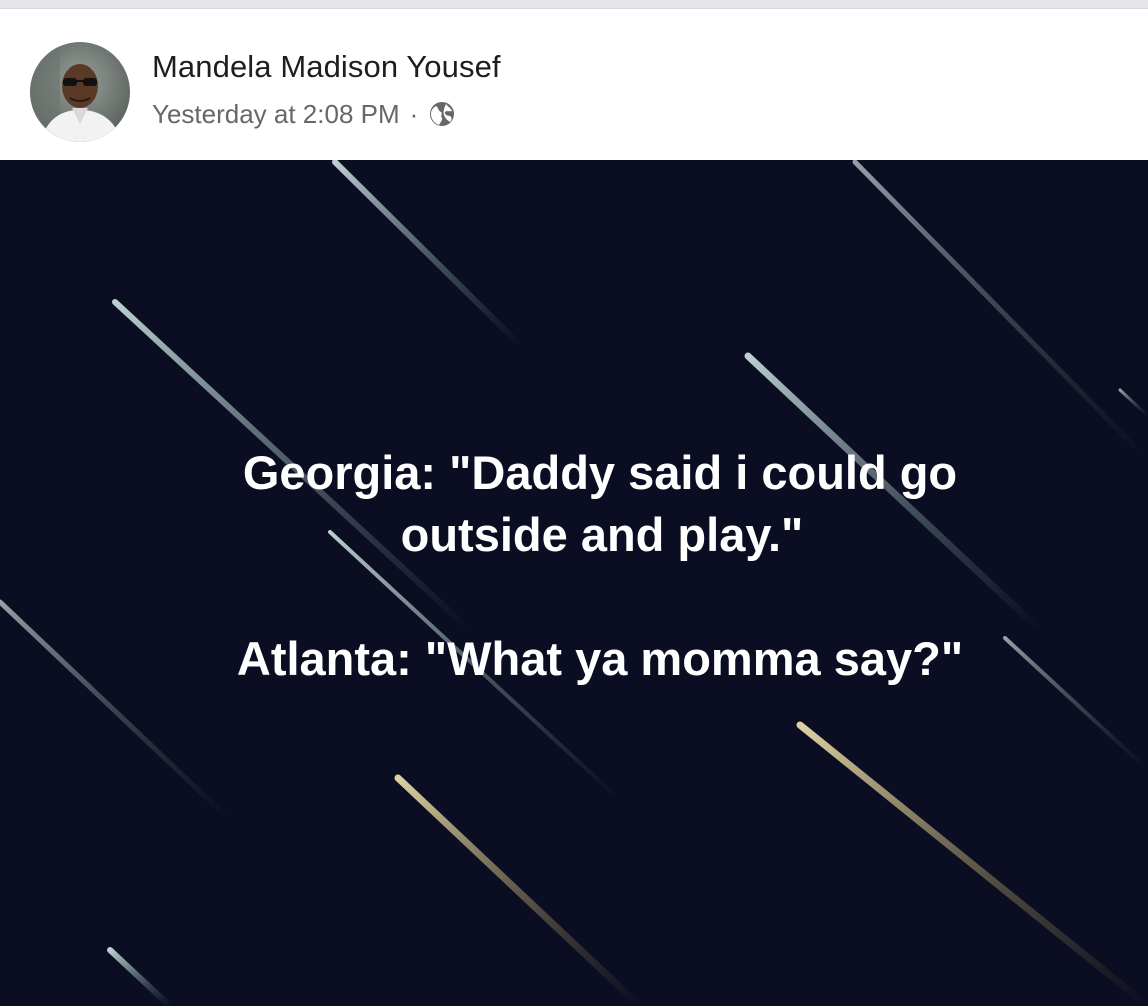 The image size is (1148, 1006). I want to click on text-line-atlanta: Atlanta: "What ya momma say?", so click(600, 658).